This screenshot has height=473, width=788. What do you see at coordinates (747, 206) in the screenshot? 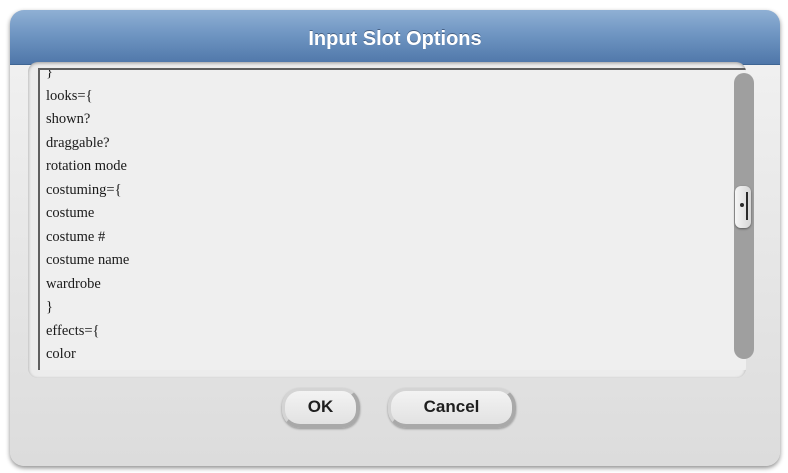
I see `scroll-handle-line-icon` at bounding box center [747, 206].